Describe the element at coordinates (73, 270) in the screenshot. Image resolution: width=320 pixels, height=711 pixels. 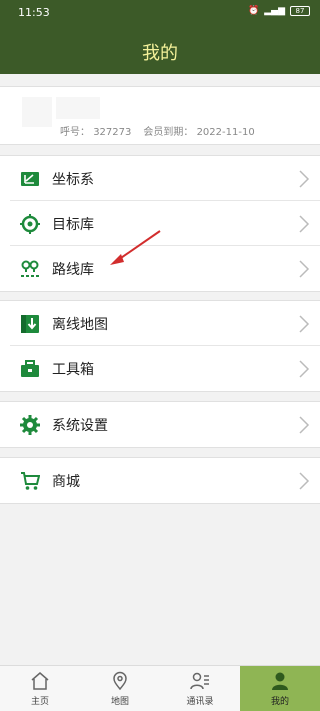
I see `menu-item-label: 路线库` at that location.